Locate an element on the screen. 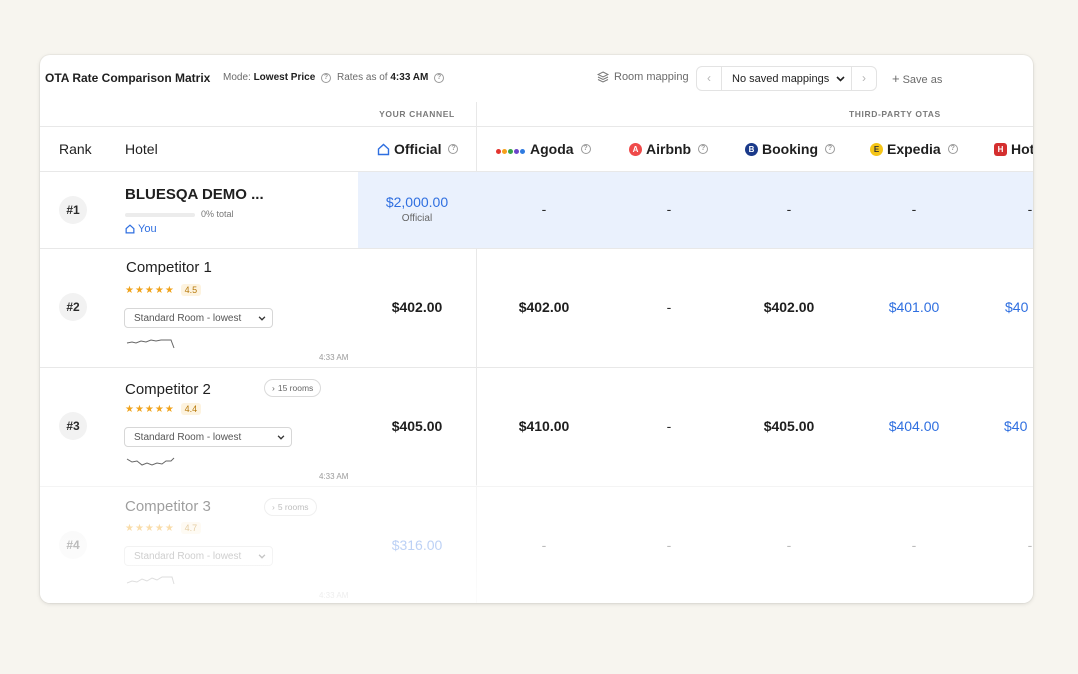  booking-label: Booking is located at coordinates (790, 149).